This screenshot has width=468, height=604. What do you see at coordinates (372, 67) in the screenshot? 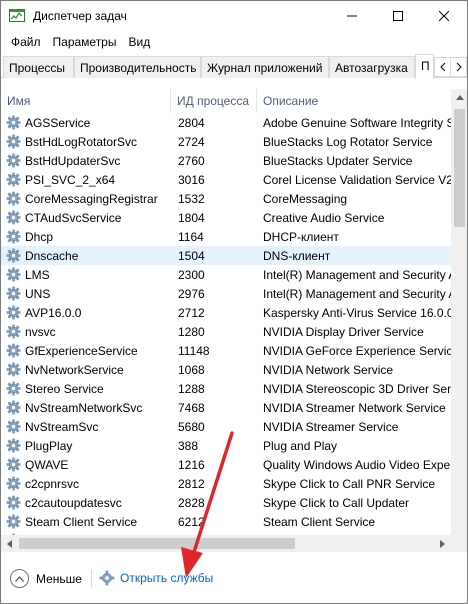
I see `tab-startup: Автозагрузка` at bounding box center [372, 67].